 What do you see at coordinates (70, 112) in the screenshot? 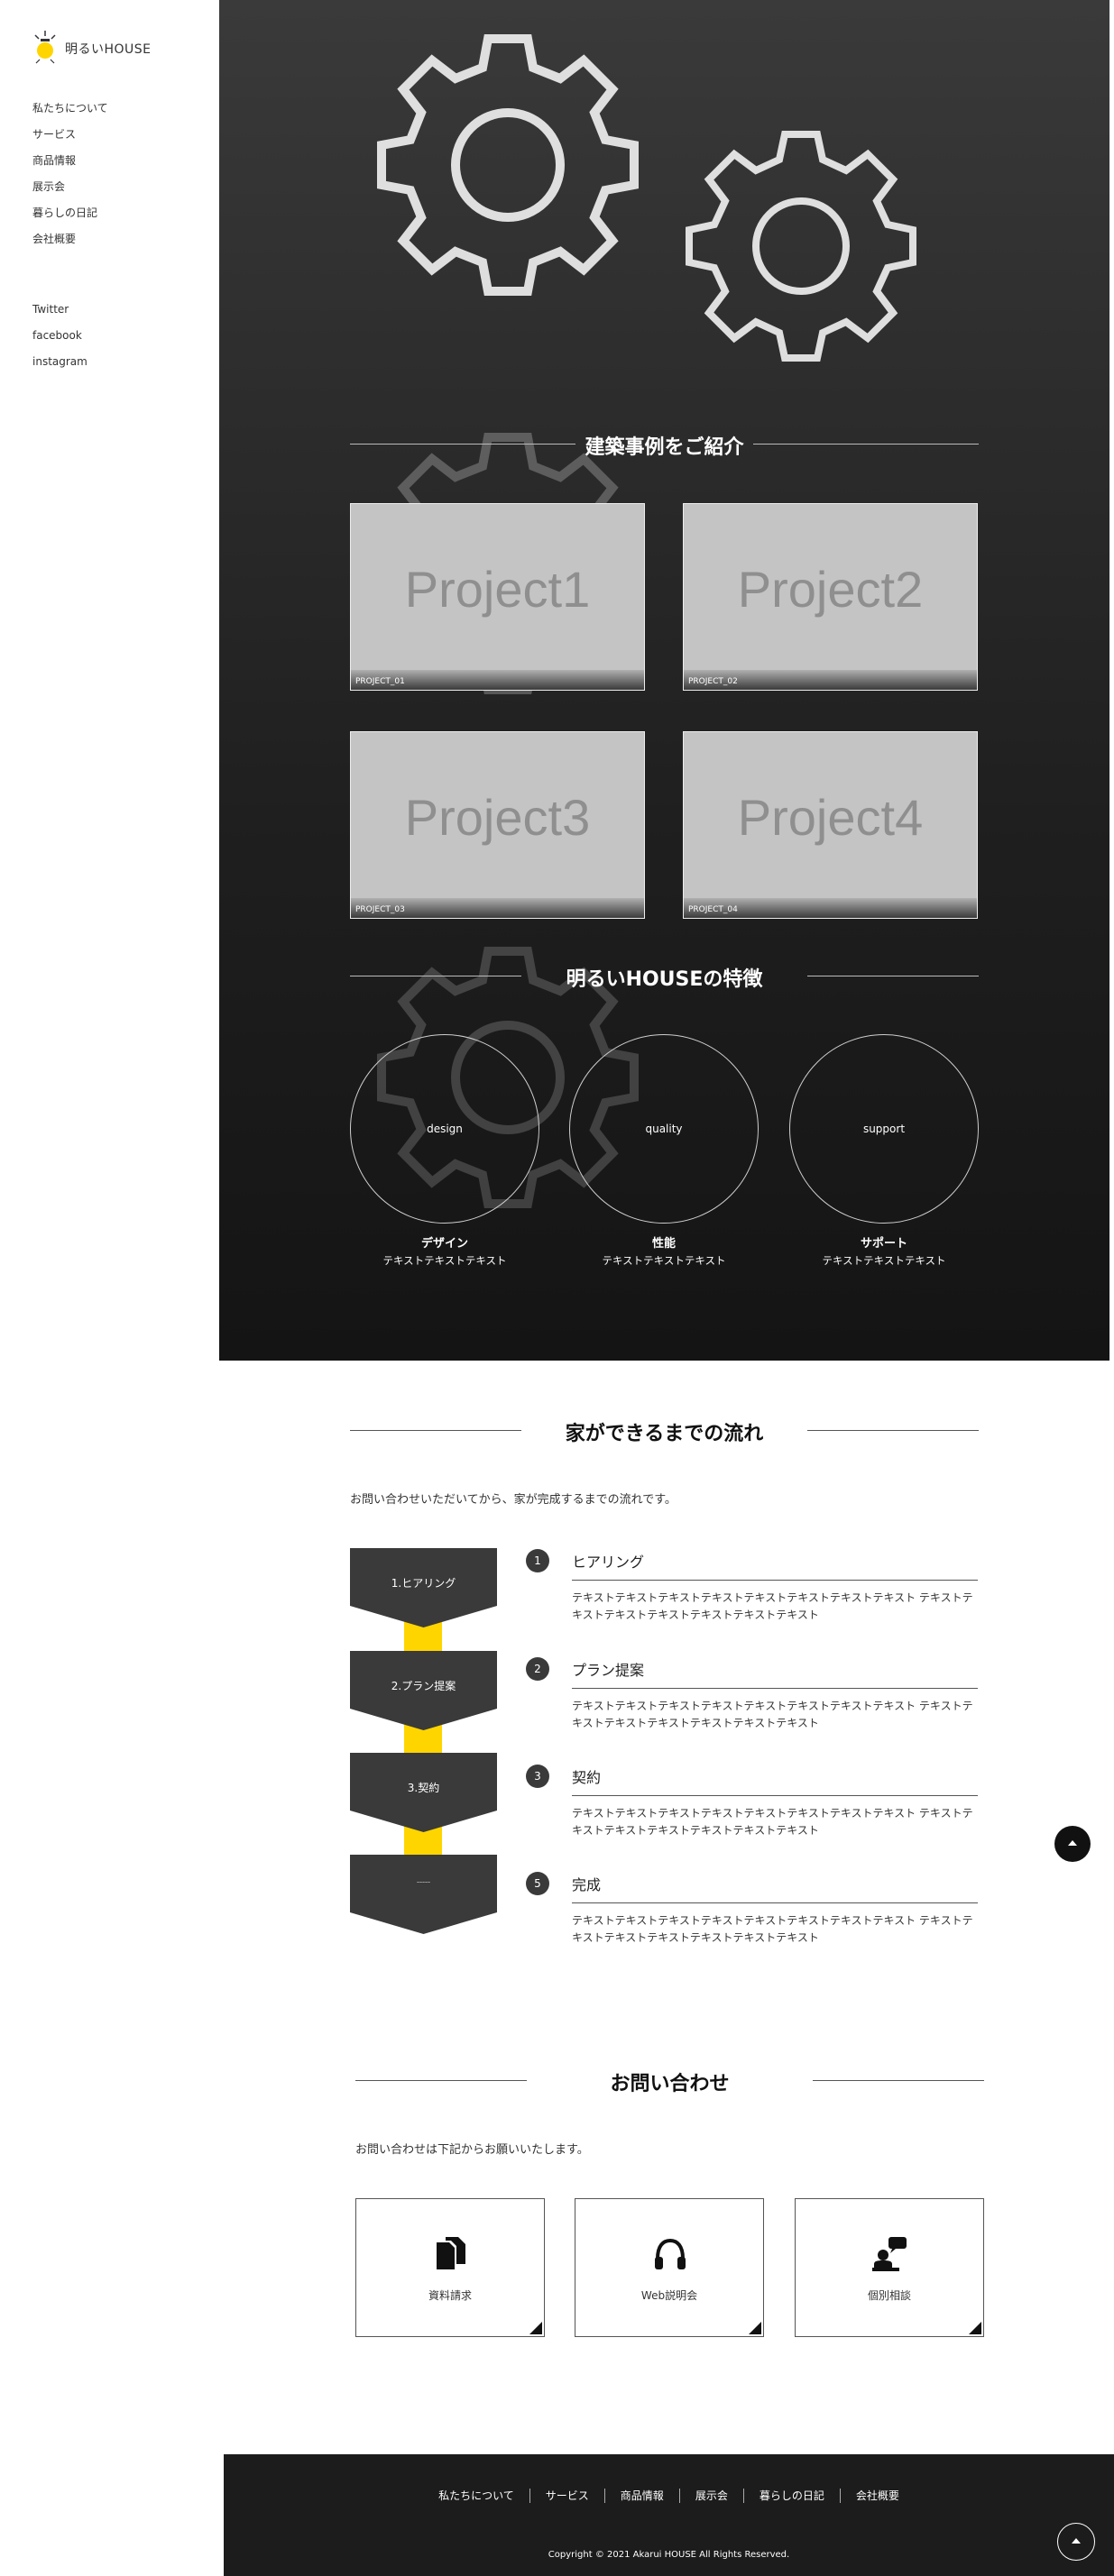
I see `side-nav-item: 私たちについて` at bounding box center [70, 112].